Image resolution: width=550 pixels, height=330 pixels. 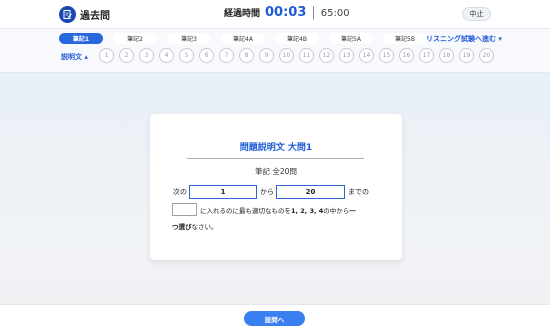 I want to click on range-to-box: 20, so click(x=310, y=192).